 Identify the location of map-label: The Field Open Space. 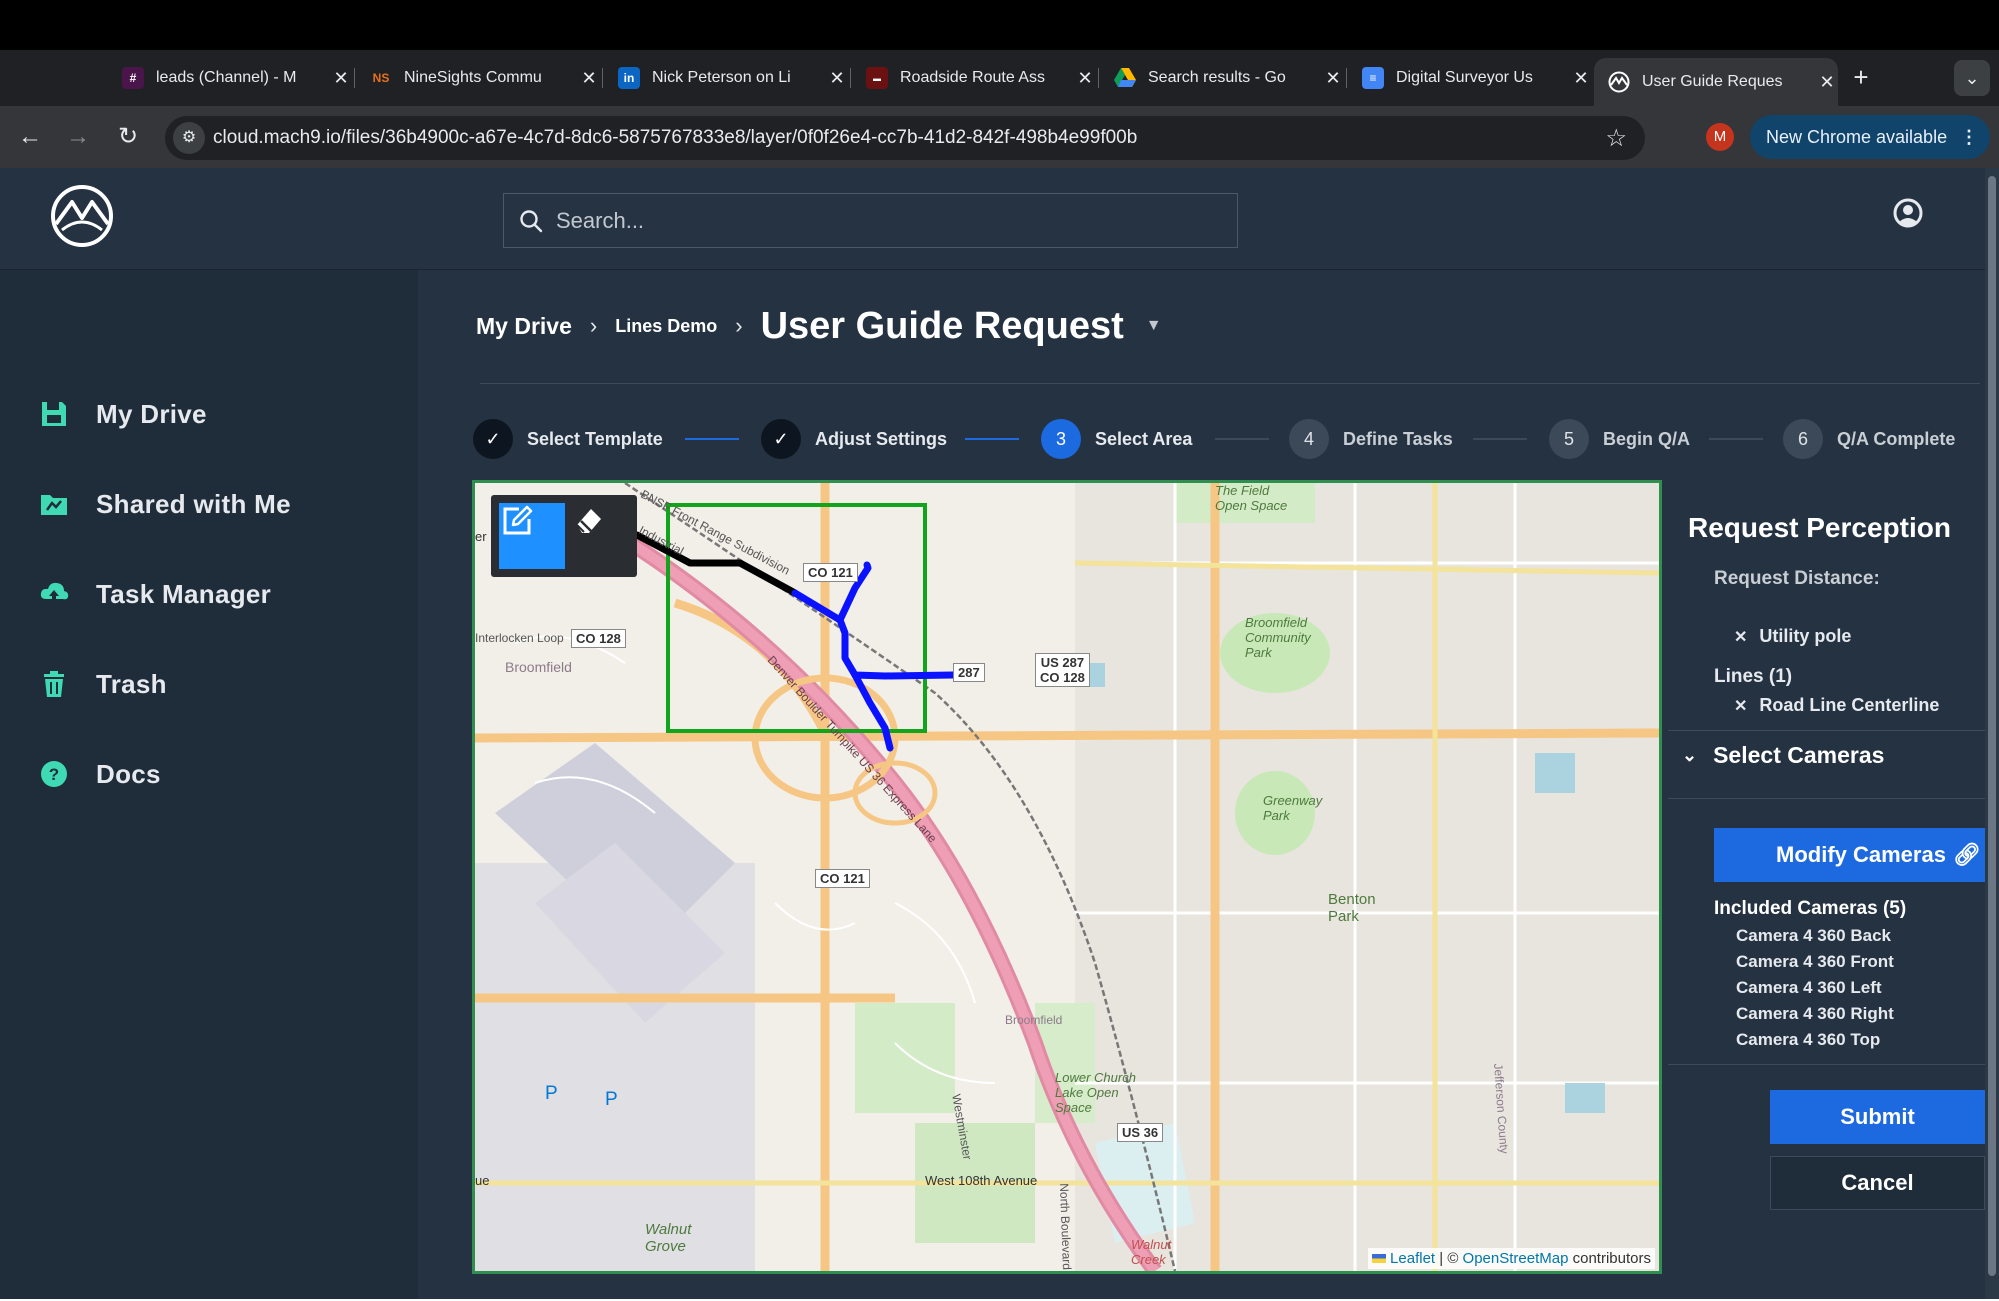
(1251, 498).